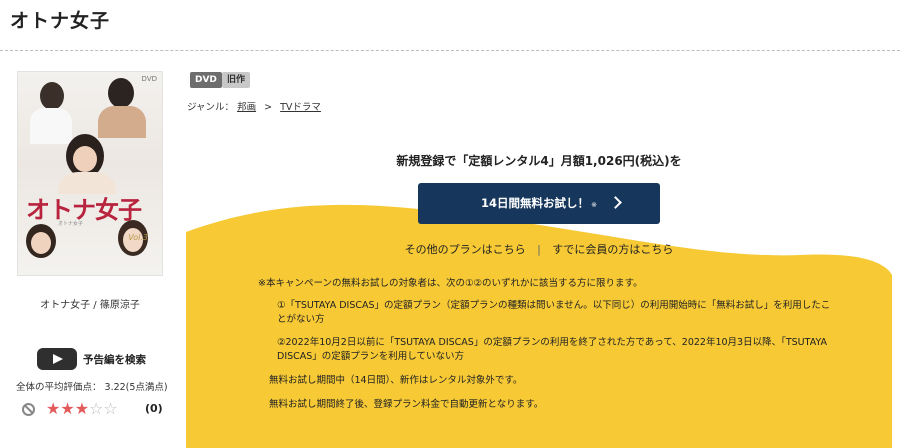 The height and width of the screenshot is (448, 900). Describe the element at coordinates (154, 408) in the screenshot. I see `review-count-link: (0)` at that location.